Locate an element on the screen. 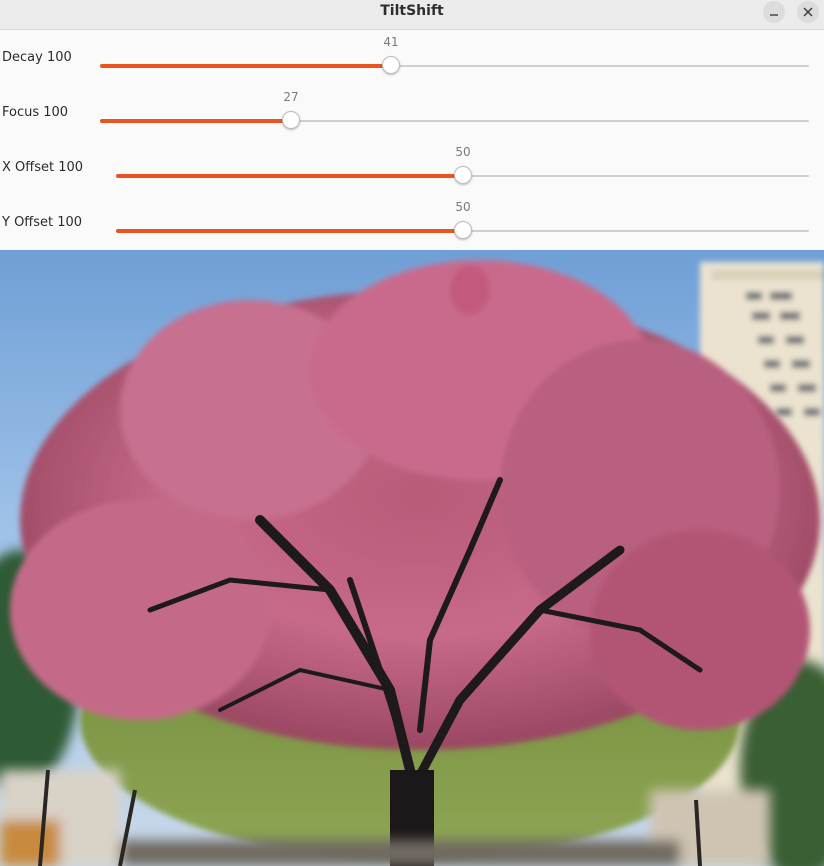 This screenshot has width=824, height=866. x-offset-label: X Offset 100 is located at coordinates (43, 167).